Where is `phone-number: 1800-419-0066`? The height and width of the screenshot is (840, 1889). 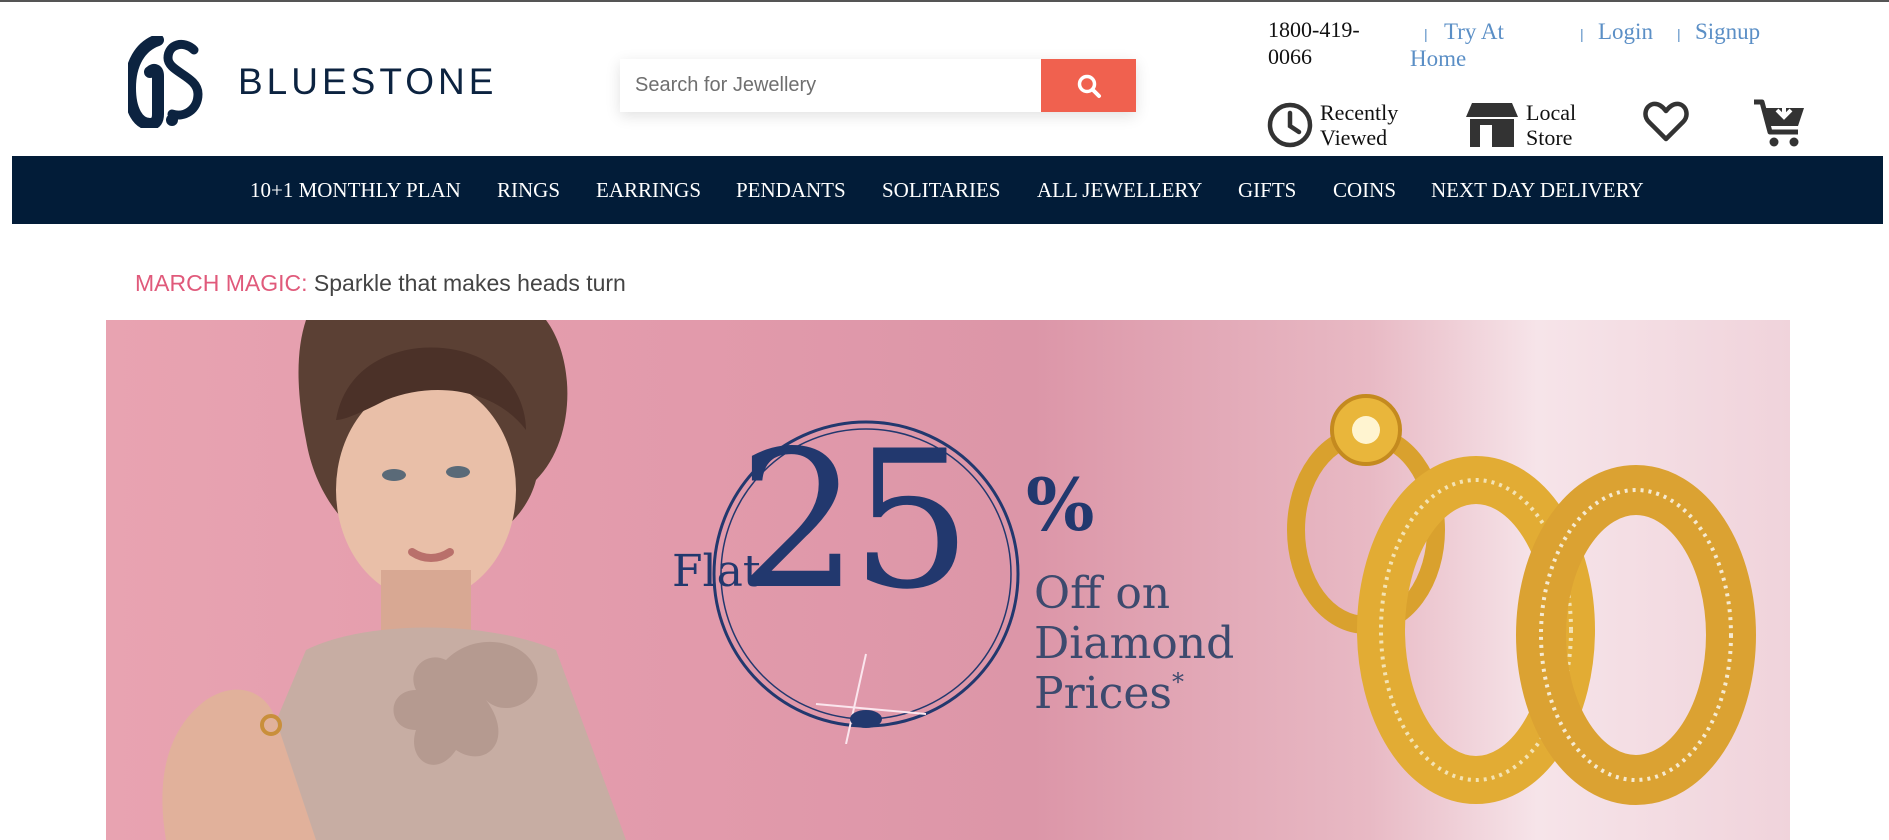 phone-number: 1800-419-0066 is located at coordinates (1325, 43).